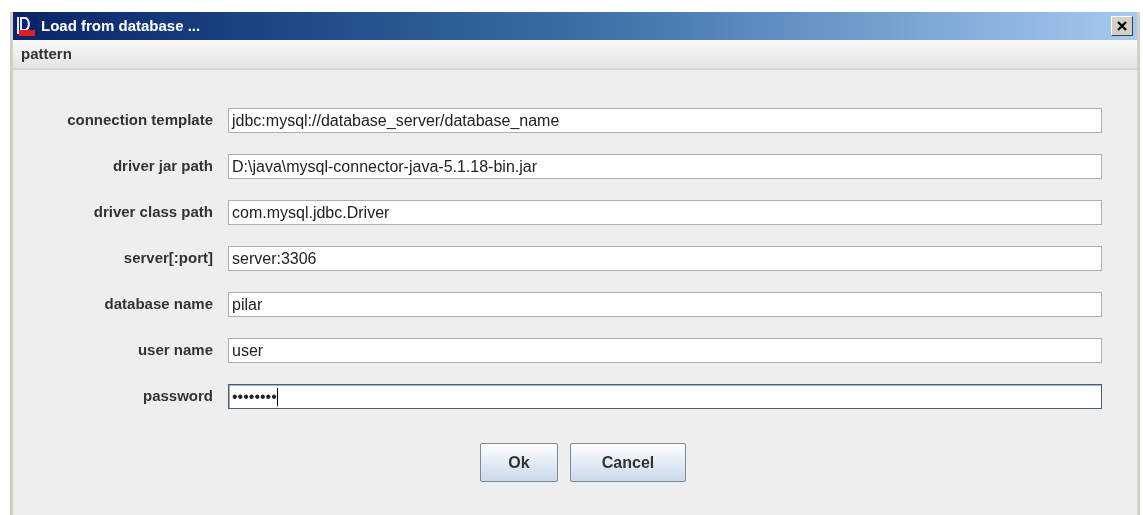 This screenshot has width=1143, height=515. I want to click on app-logo-icon, so click(26, 26).